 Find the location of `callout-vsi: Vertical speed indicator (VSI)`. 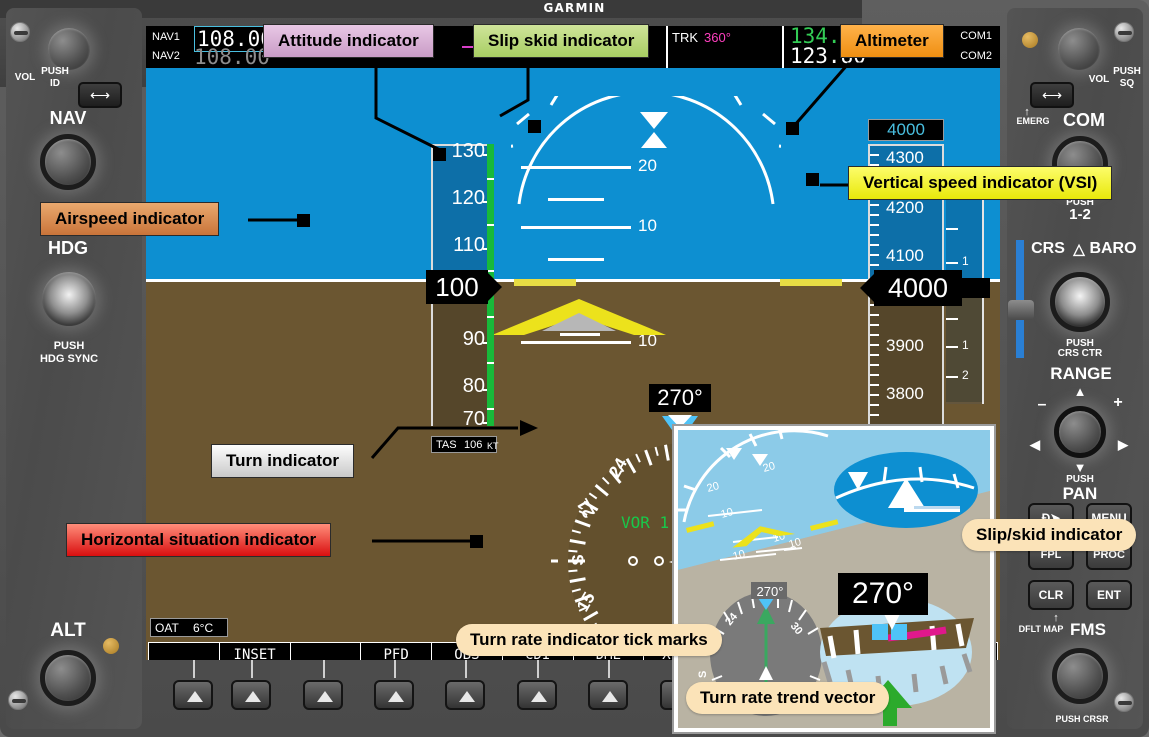

callout-vsi: Vertical speed indicator (VSI) is located at coordinates (980, 183).